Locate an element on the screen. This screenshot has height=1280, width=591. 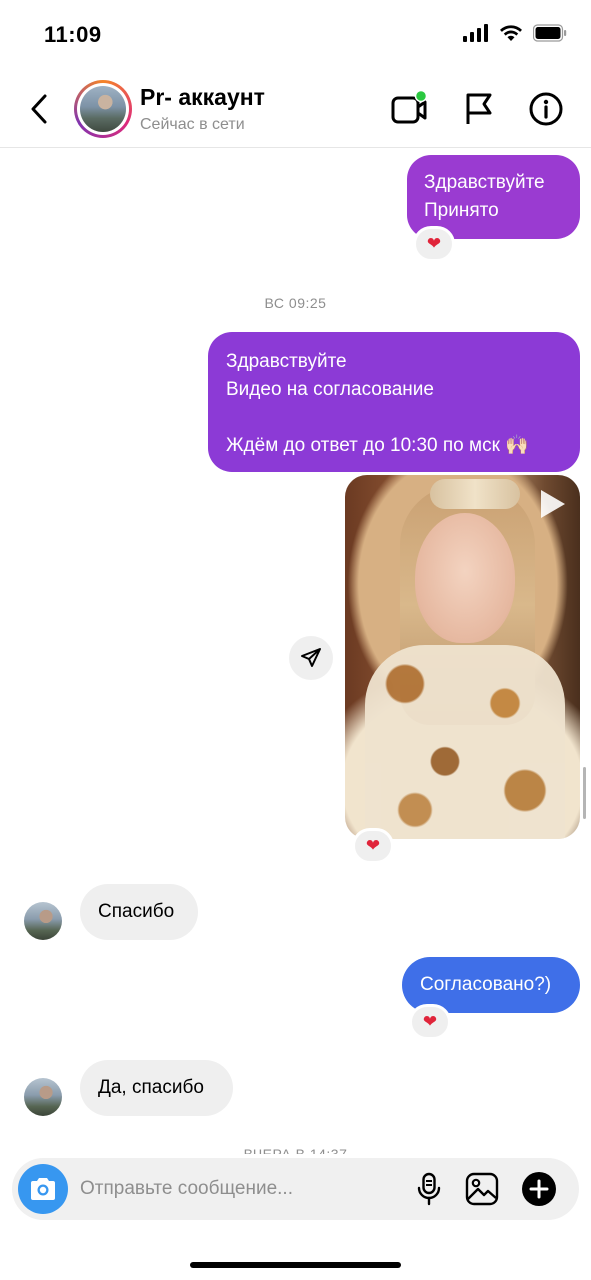
status-time: 11:09 is located at coordinates (73, 34).